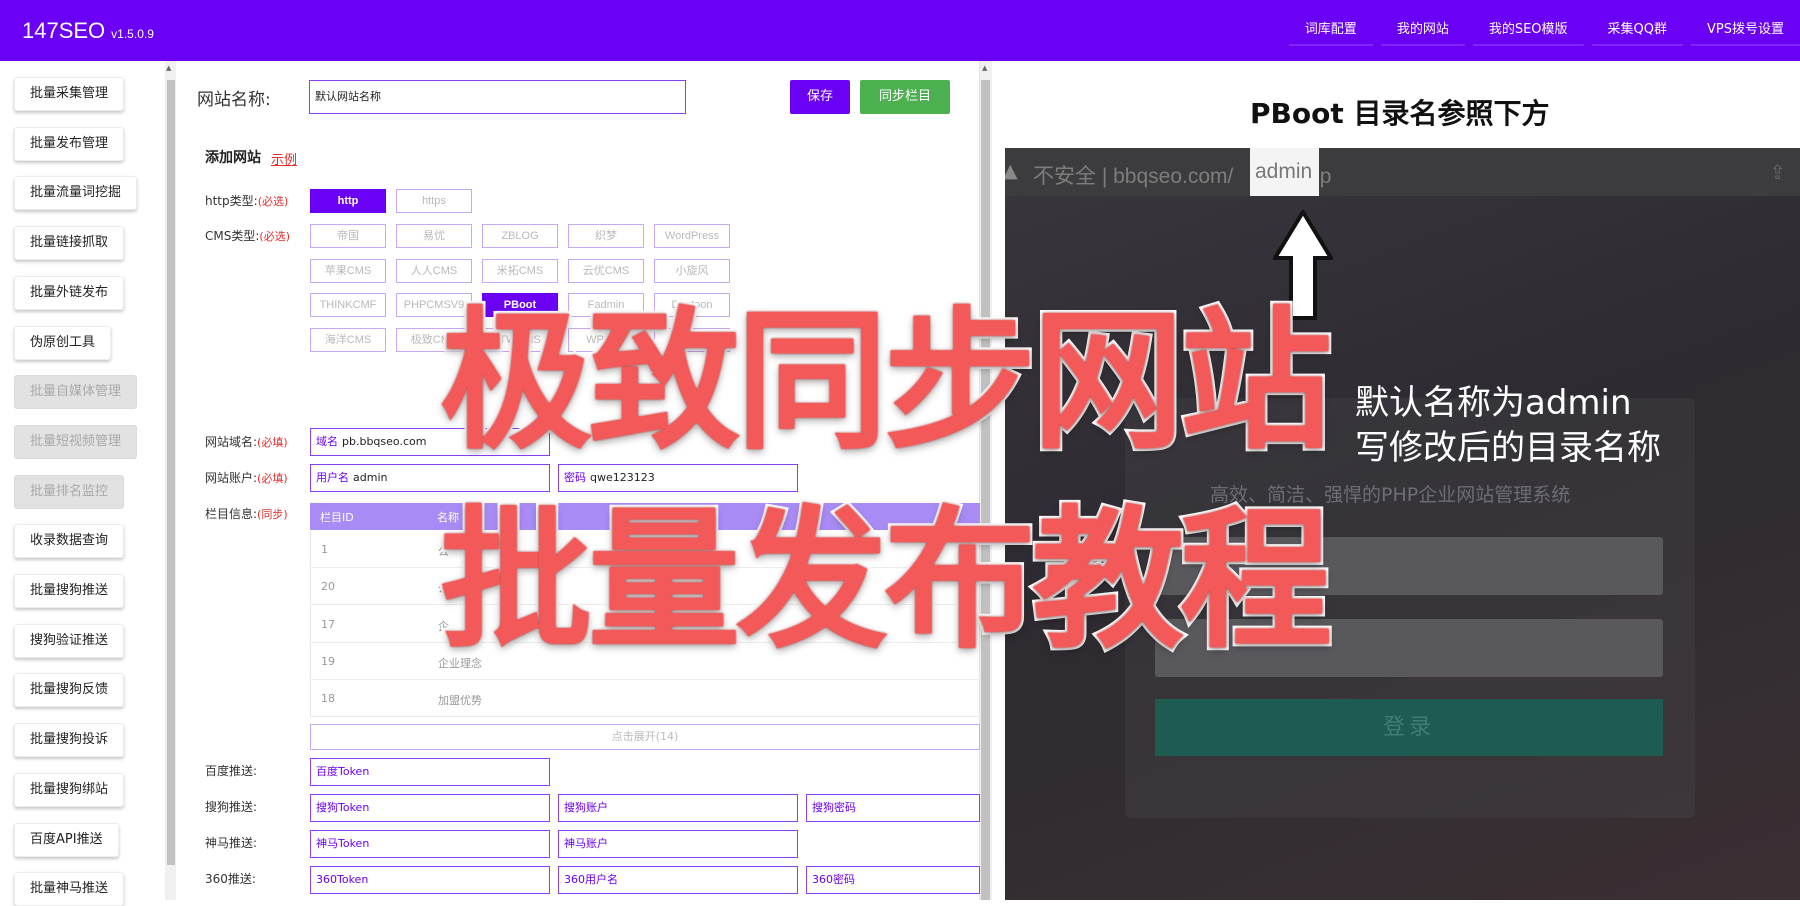 This screenshot has width=1800, height=906. I want to click on nav-seo-templates: 我的SEO模版, so click(1528, 30).